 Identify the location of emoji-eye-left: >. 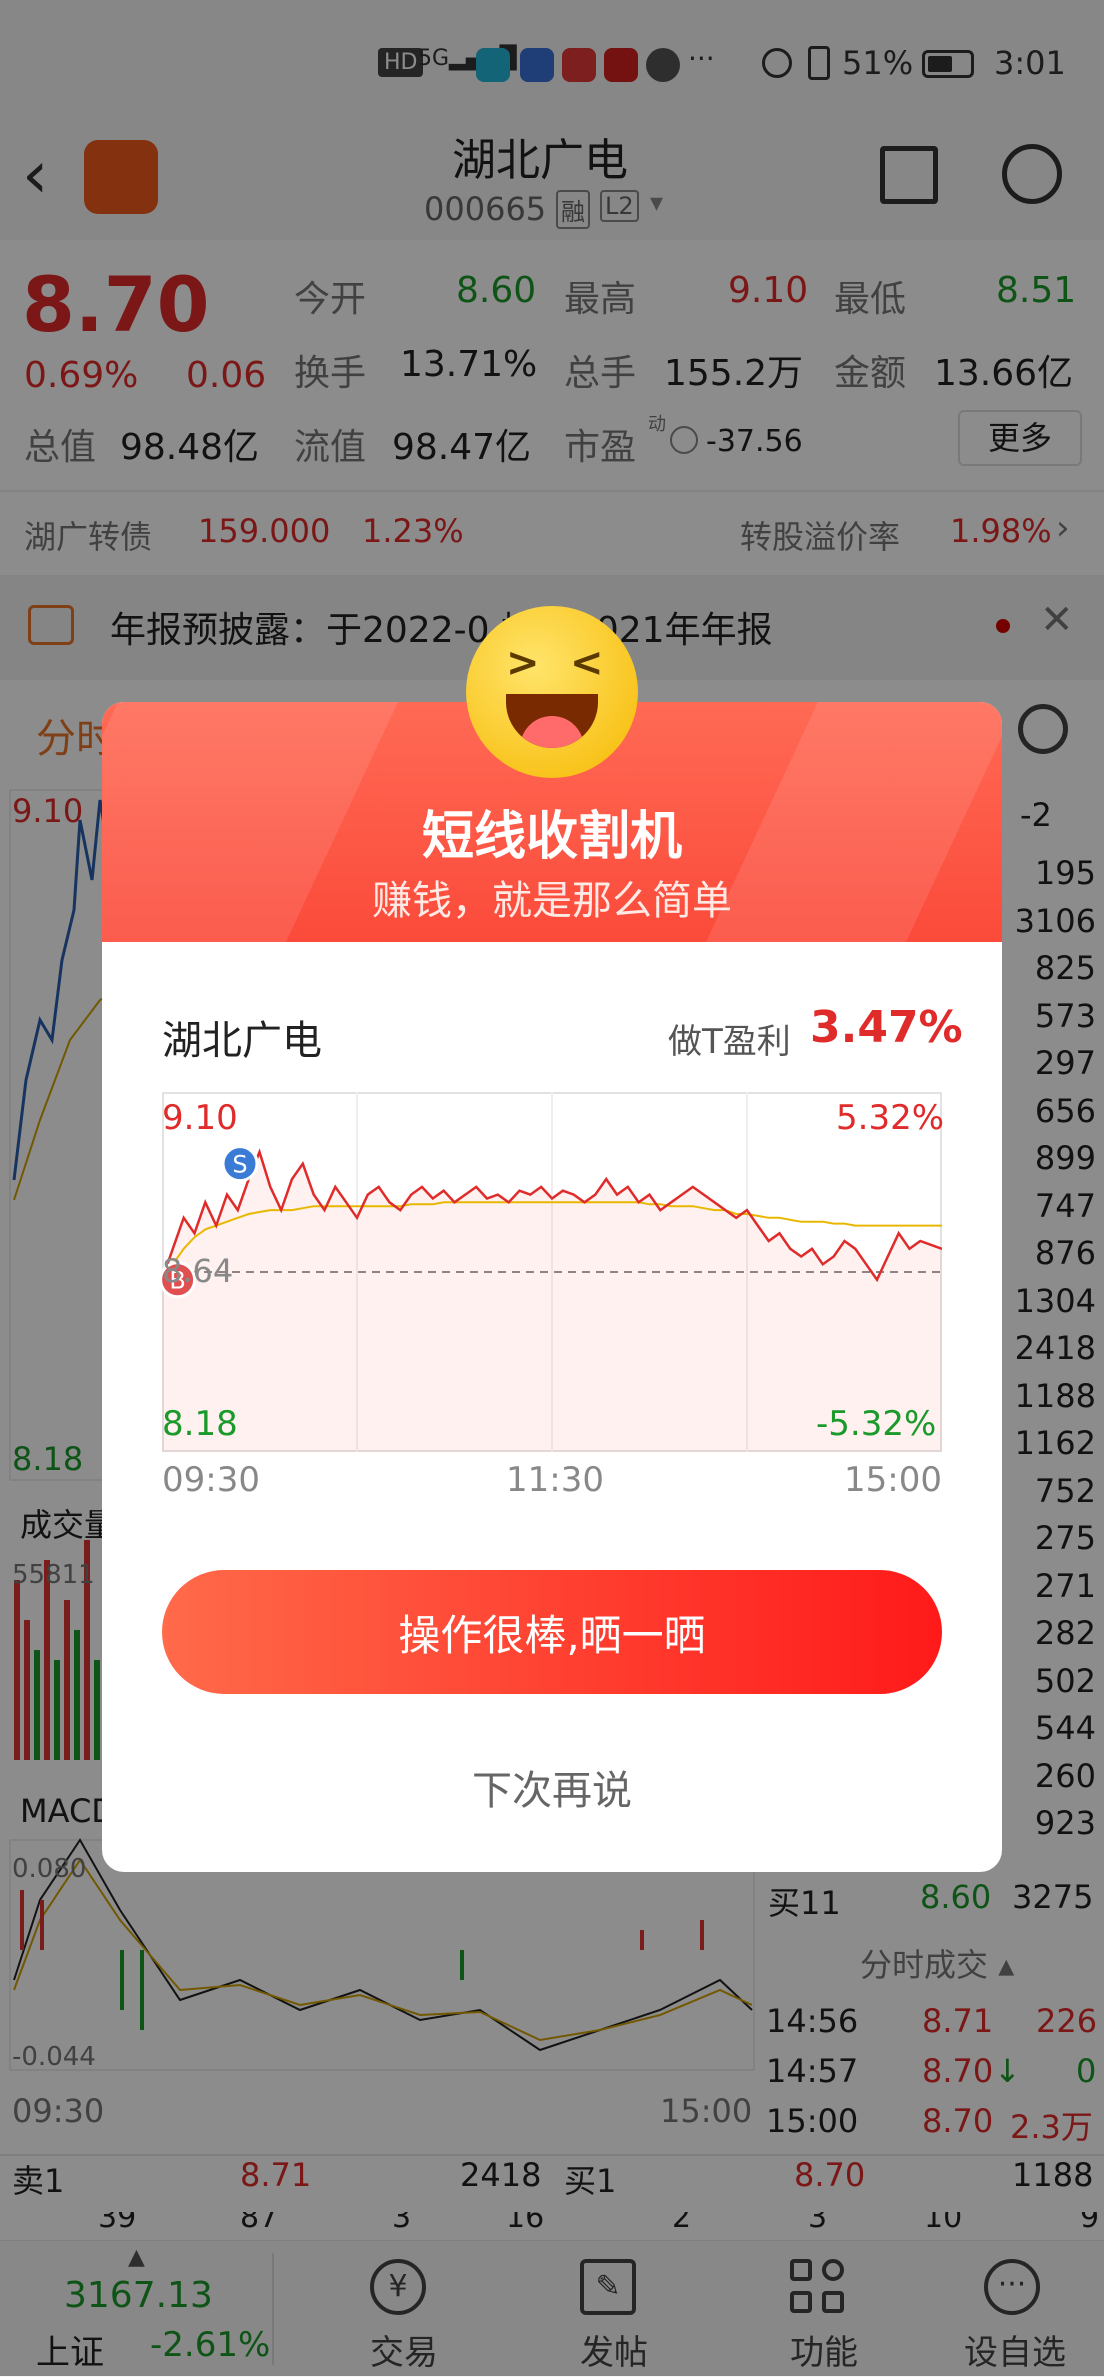
(523, 663).